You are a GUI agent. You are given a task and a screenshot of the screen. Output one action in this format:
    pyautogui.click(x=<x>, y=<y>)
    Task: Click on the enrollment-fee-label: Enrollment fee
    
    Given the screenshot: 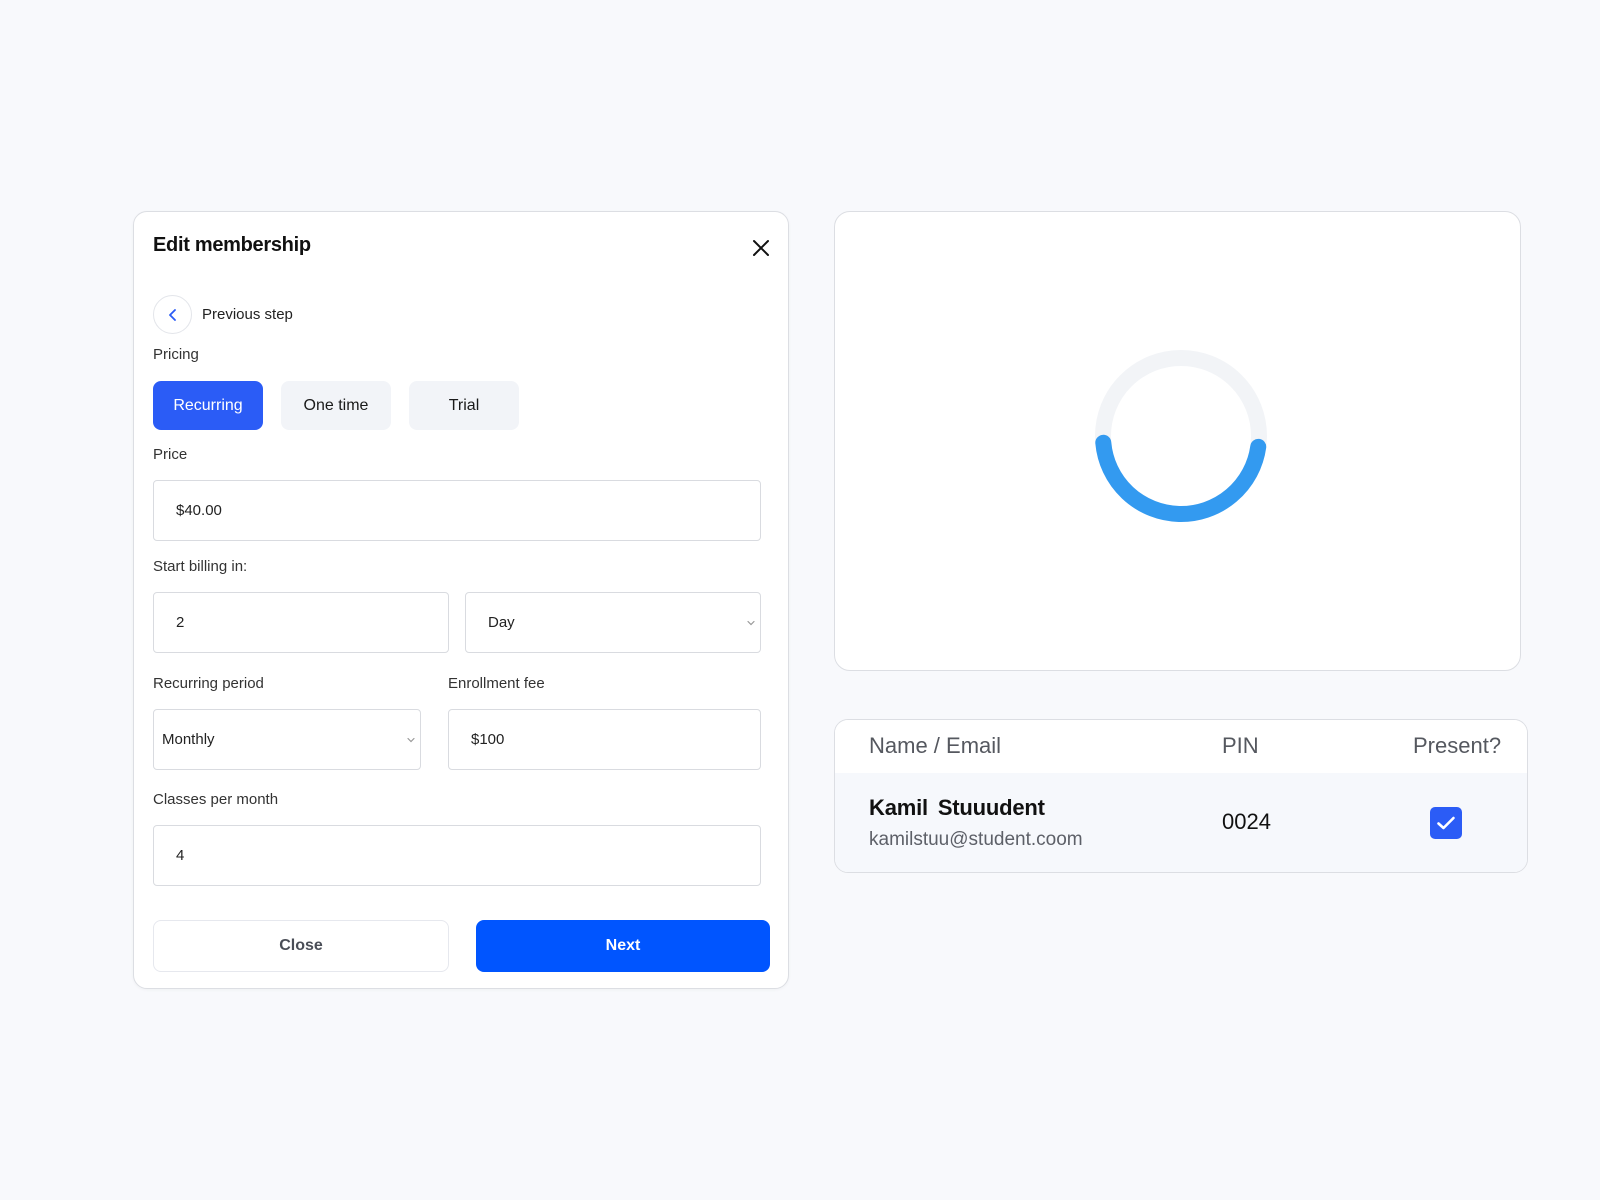 What is the action you would take?
    pyautogui.click(x=496, y=683)
    